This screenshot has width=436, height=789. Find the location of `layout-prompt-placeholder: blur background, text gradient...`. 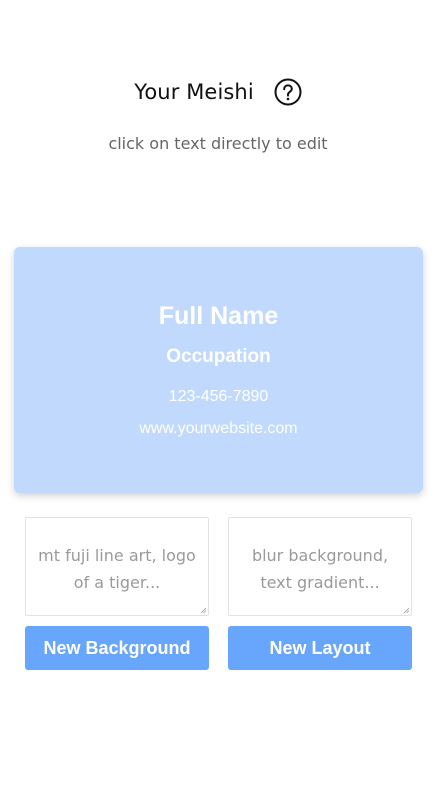

layout-prompt-placeholder: blur background, text gradient... is located at coordinates (320, 569).